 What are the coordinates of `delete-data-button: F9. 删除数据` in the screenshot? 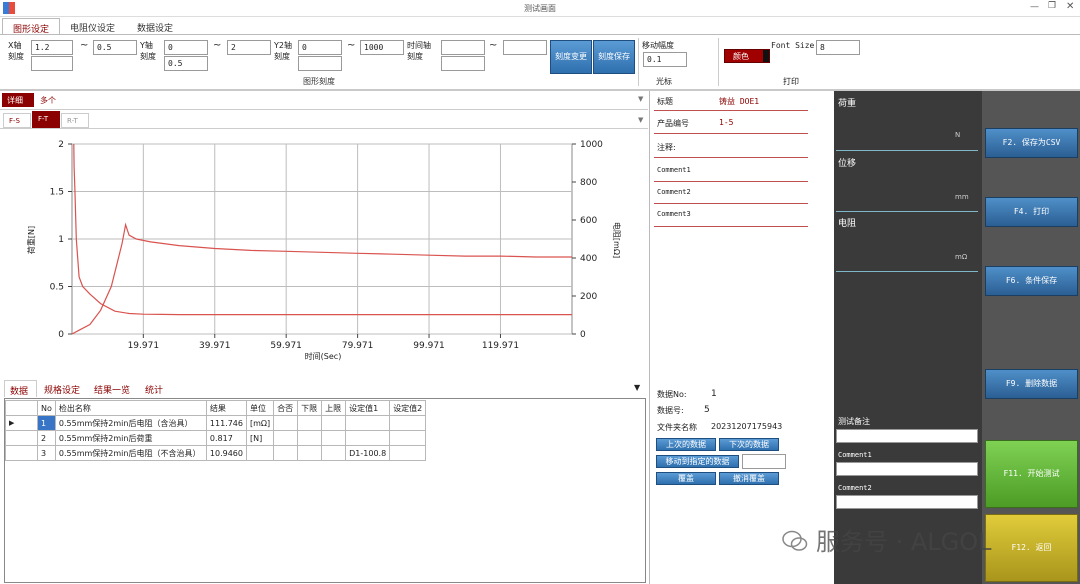 It's located at (1031, 384).